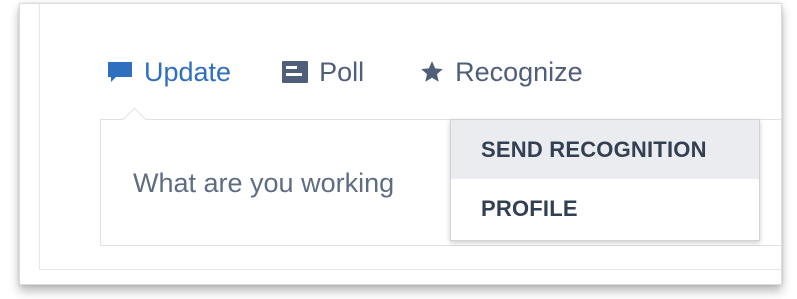 This screenshot has width=797, height=299. Describe the element at coordinates (432, 72) in the screenshot. I see `star-icon` at that location.